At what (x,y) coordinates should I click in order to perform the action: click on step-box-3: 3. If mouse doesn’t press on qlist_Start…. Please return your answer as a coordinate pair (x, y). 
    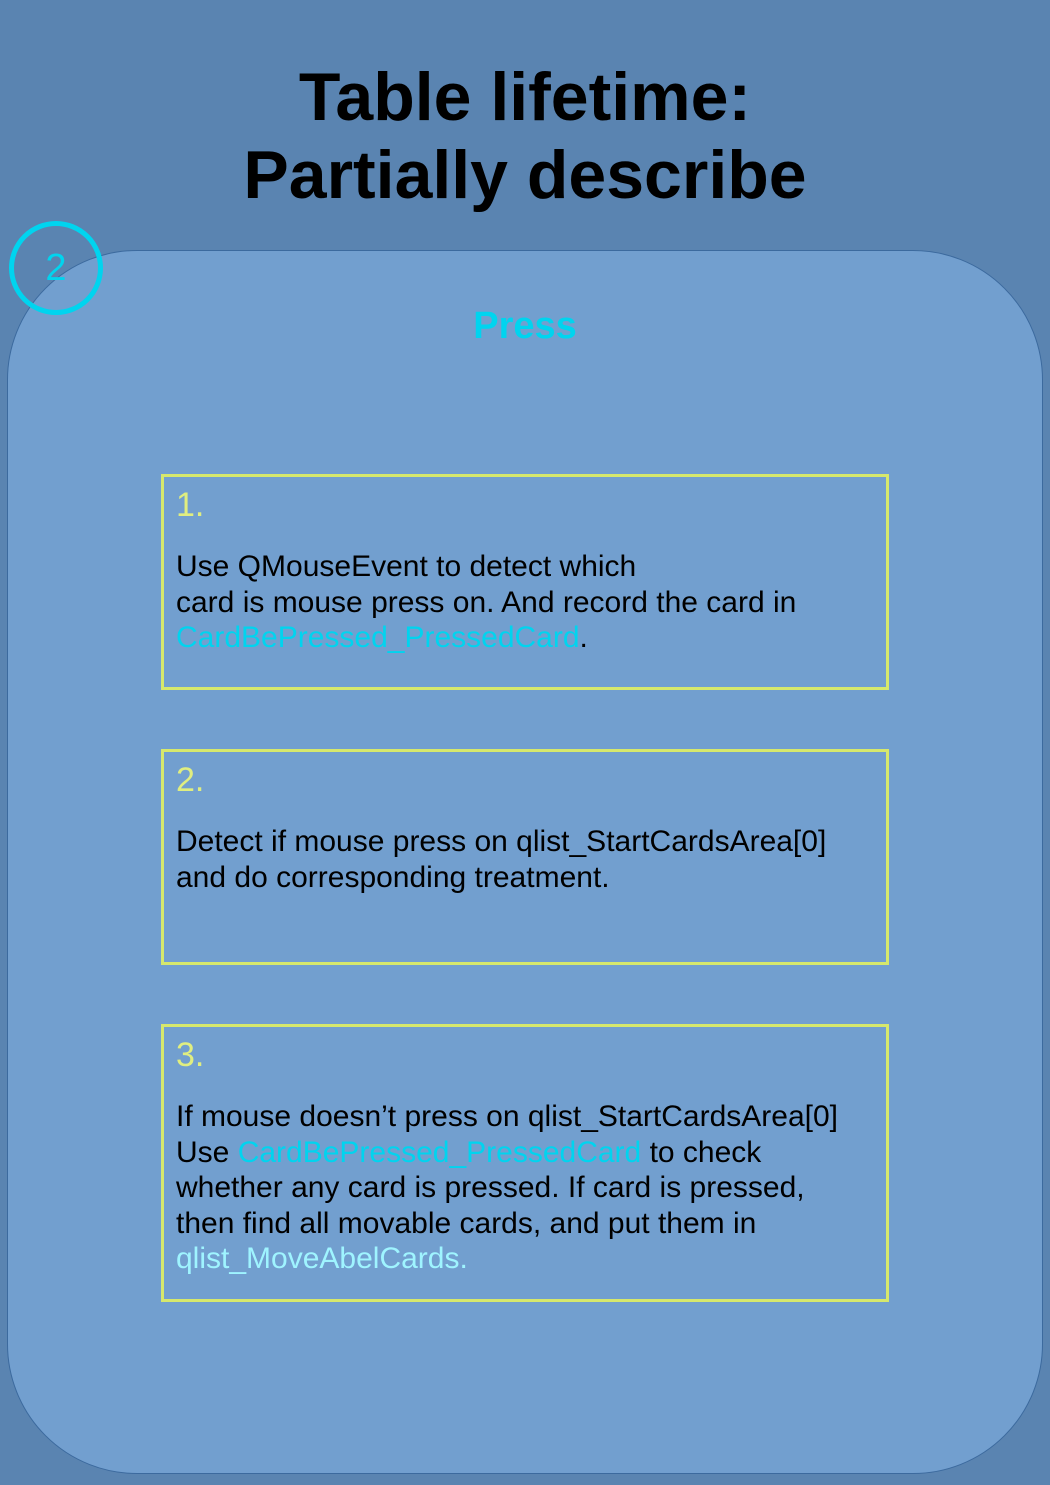
    Looking at the image, I should click on (525, 1163).